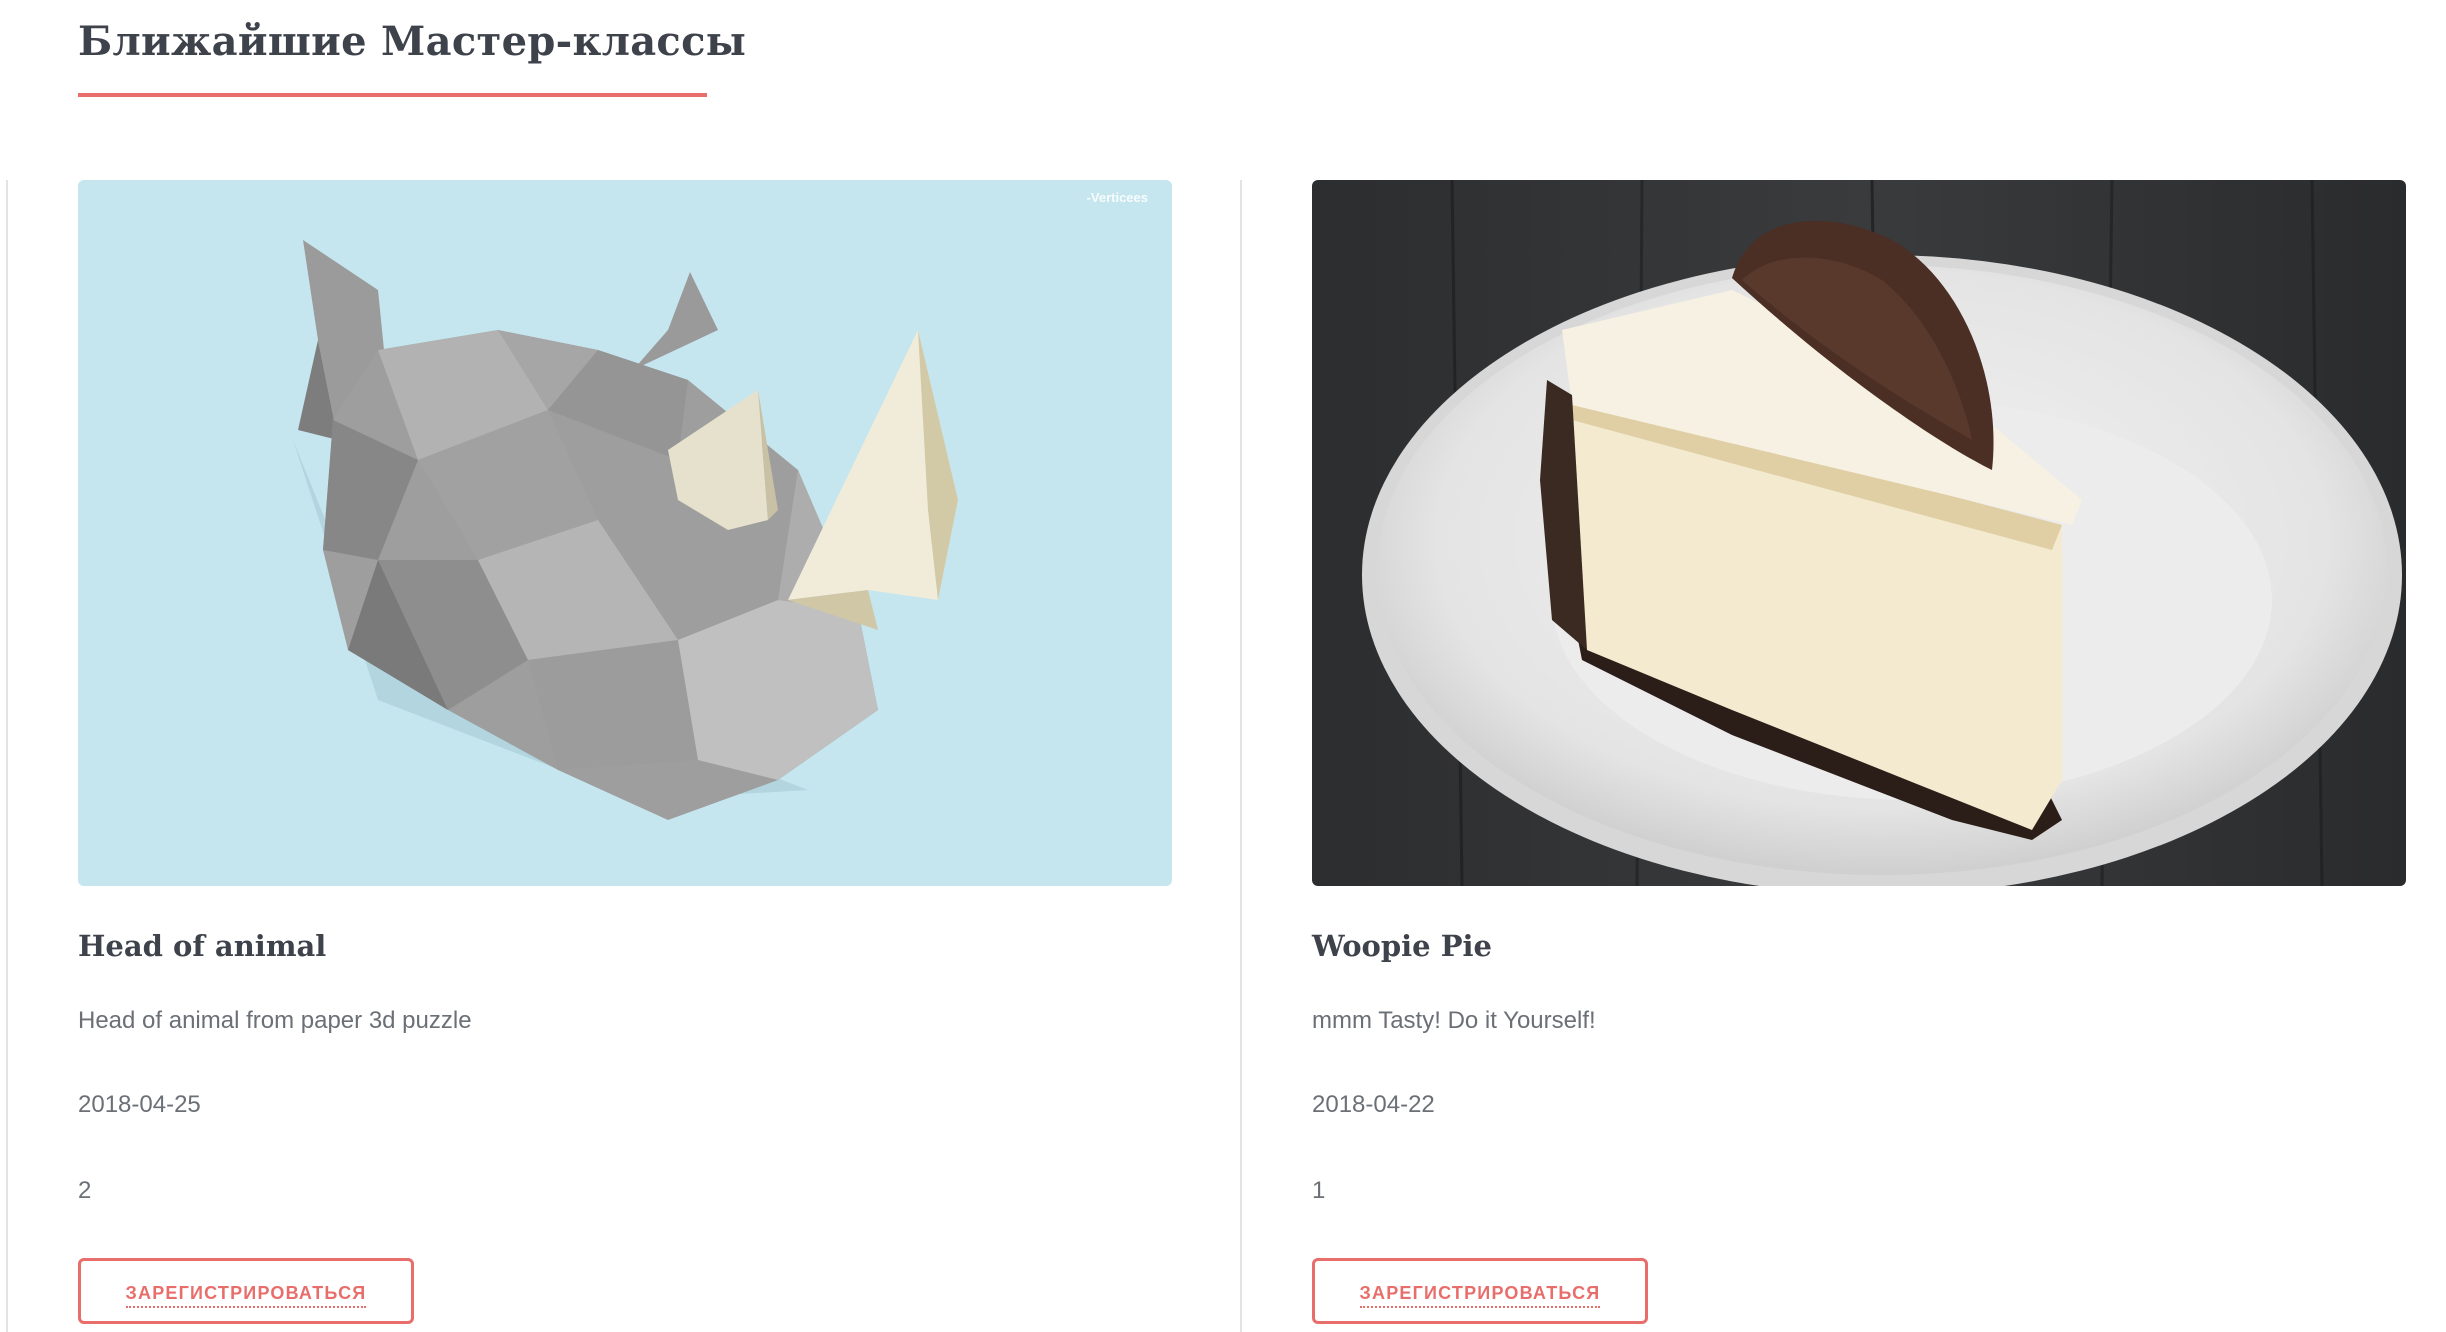 The height and width of the screenshot is (1332, 2446). I want to click on workshop-count: 1, so click(1319, 1190).